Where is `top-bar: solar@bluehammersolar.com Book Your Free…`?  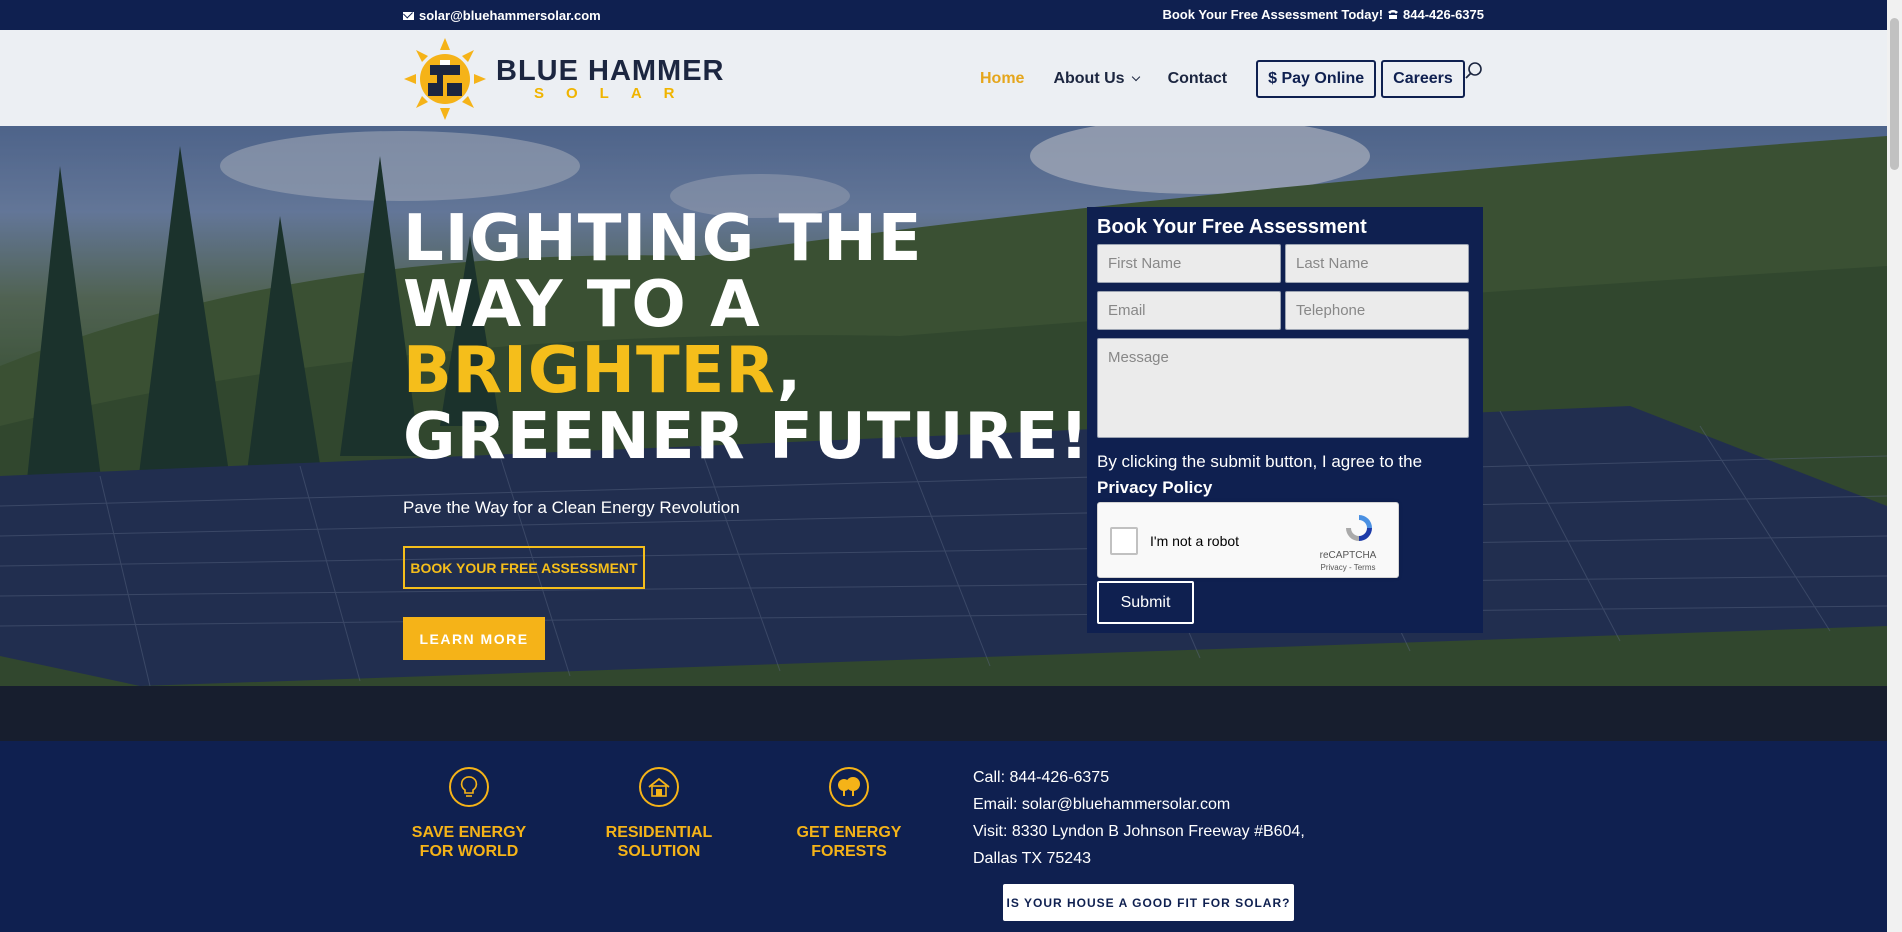
top-bar: solar@bluehammersolar.com Book Your Free… is located at coordinates (943, 15).